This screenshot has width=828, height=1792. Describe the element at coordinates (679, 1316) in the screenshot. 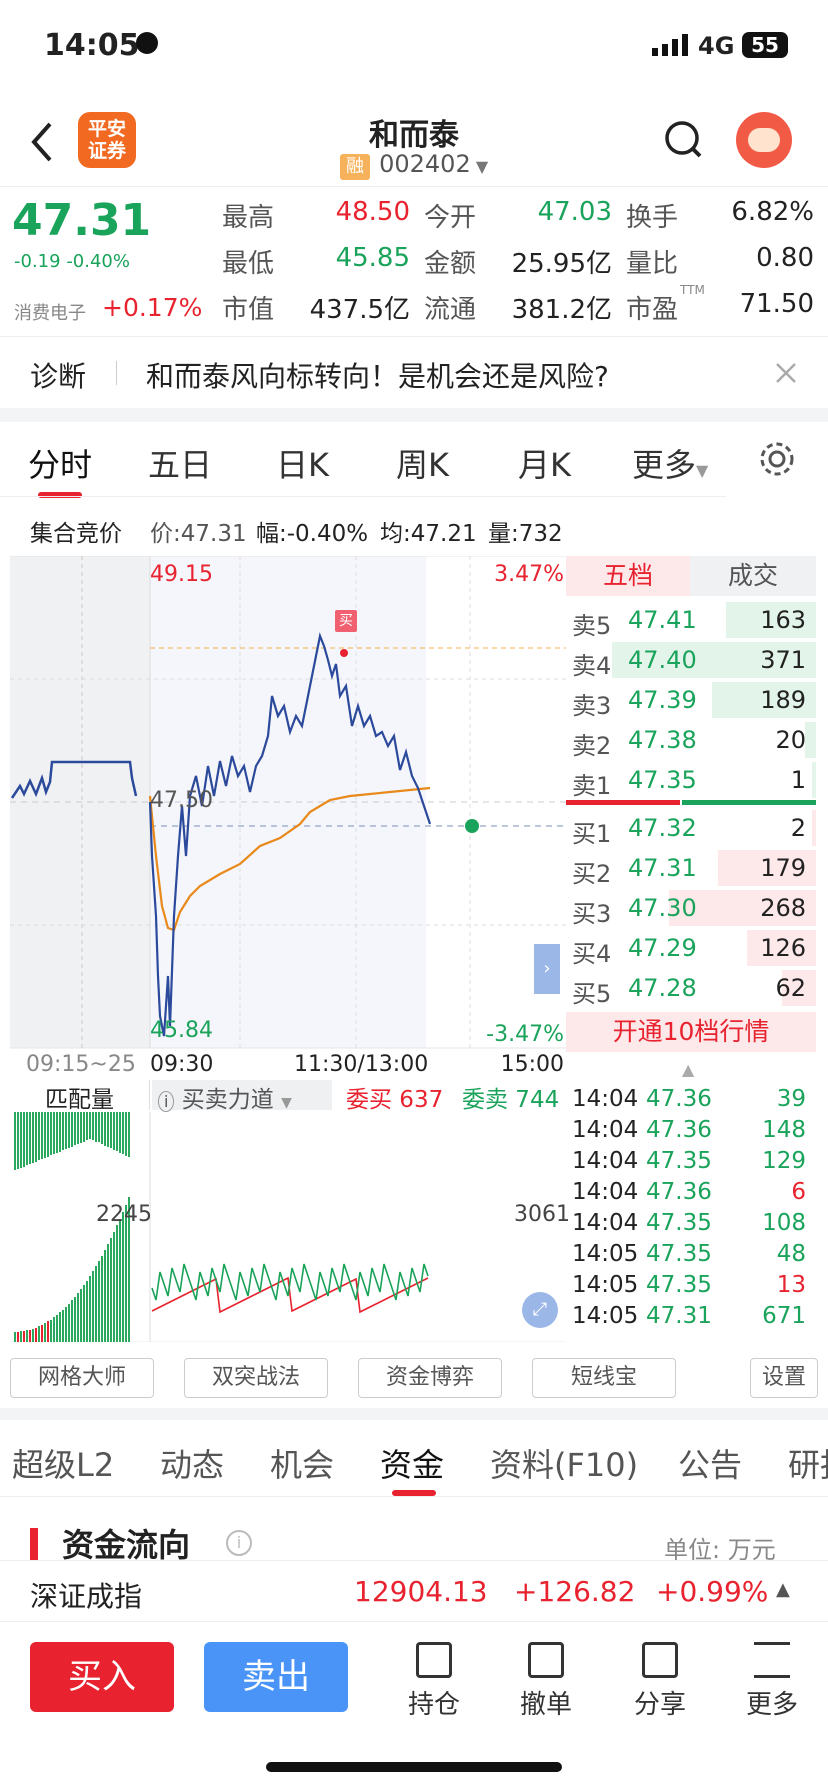

I see `tick-price: 47.31` at that location.